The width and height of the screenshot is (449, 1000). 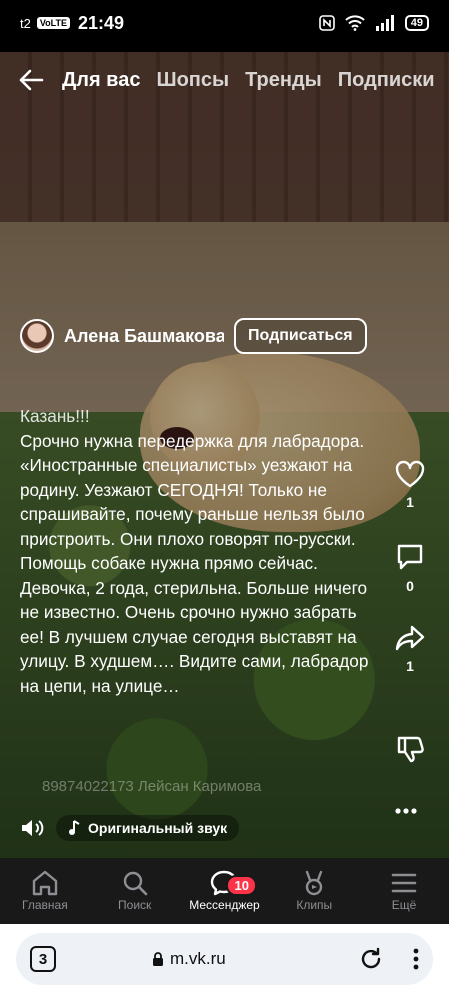 What do you see at coordinates (37, 336) in the screenshot?
I see `avatar` at bounding box center [37, 336].